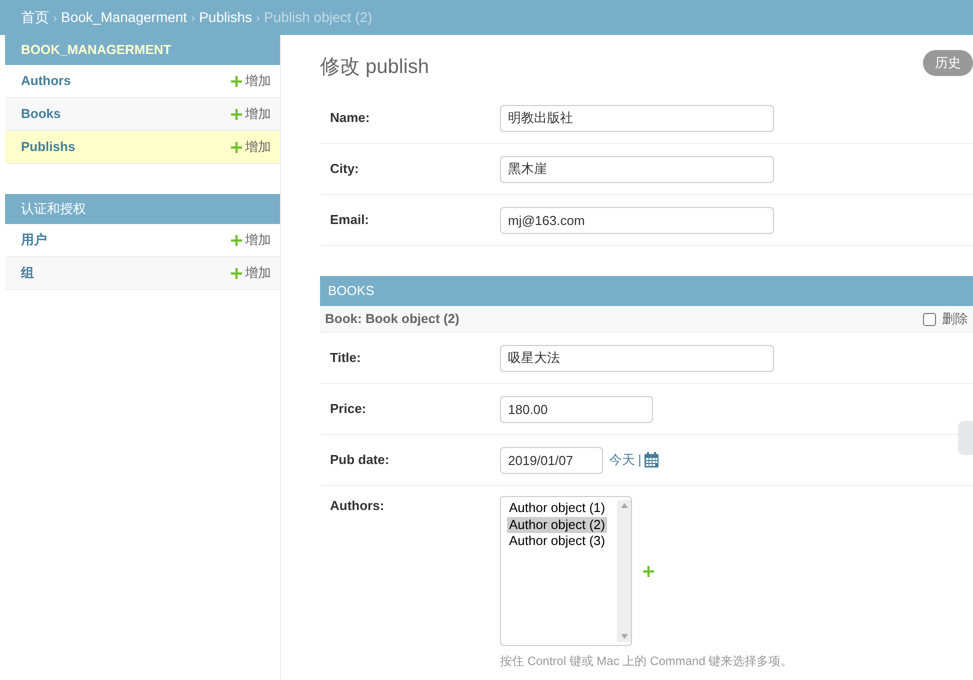 This screenshot has width=973, height=680. I want to click on input-field: 2019/01/07, so click(551, 460).